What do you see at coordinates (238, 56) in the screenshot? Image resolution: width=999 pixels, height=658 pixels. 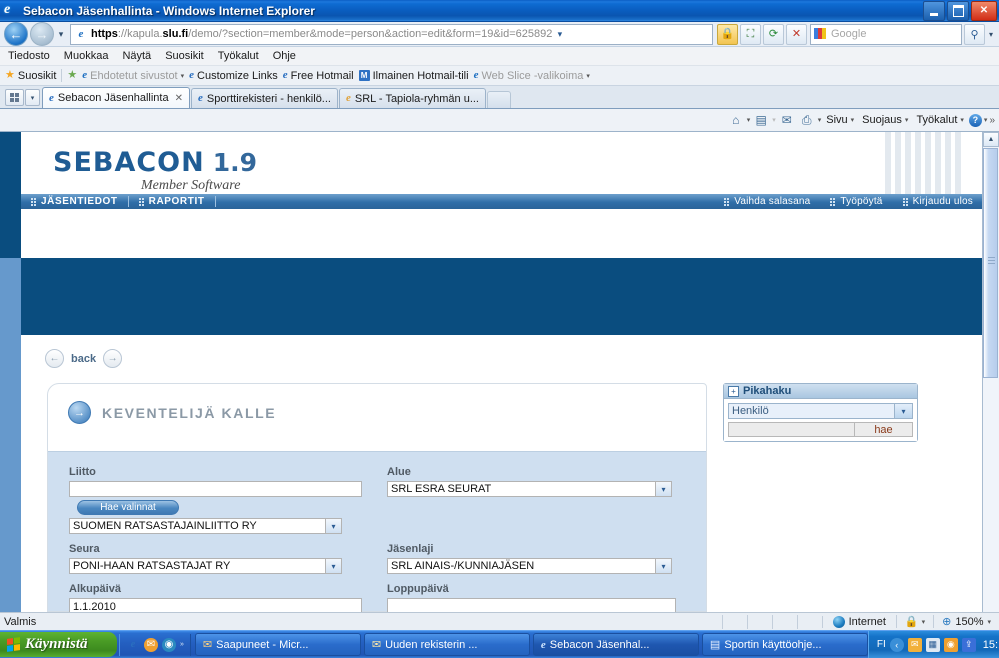 I see `menu-item-tyokalut: Työkalut` at bounding box center [238, 56].